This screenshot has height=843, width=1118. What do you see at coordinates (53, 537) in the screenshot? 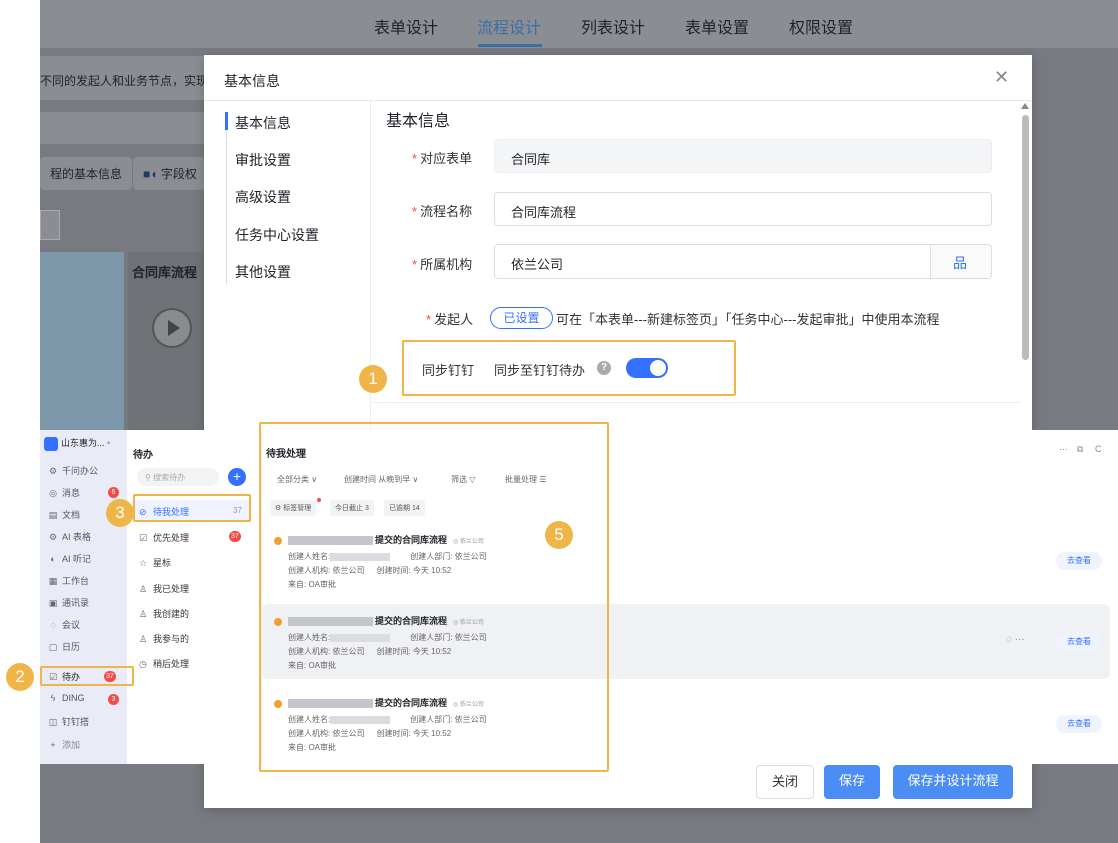
I see `ai-table-icon: ⚙` at bounding box center [53, 537].